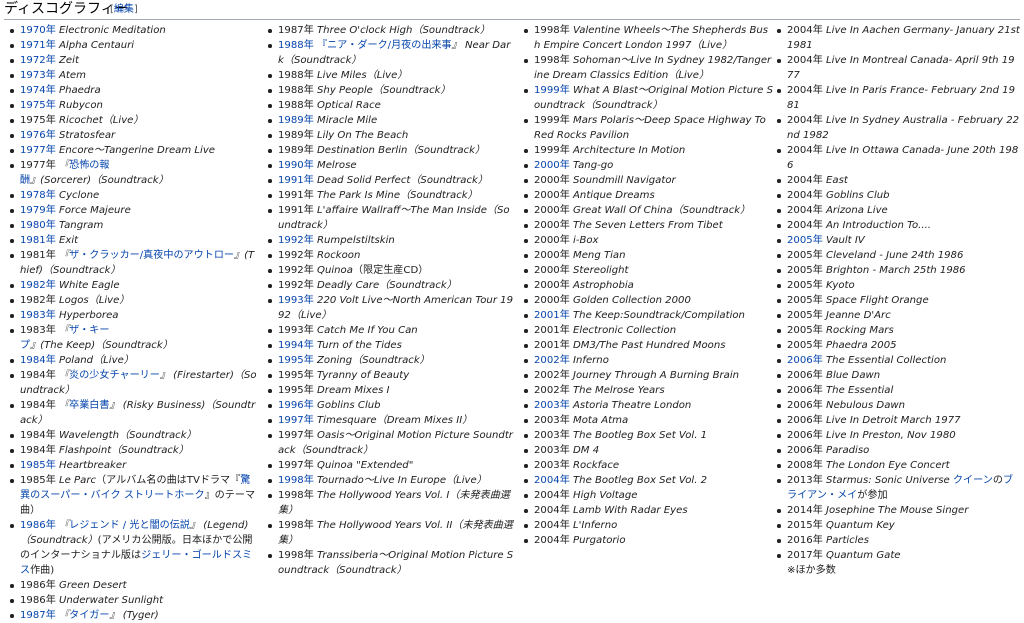 The height and width of the screenshot is (623, 1024). What do you see at coordinates (632, 405) in the screenshot?
I see `album-title: Astoria Theatre London` at bounding box center [632, 405].